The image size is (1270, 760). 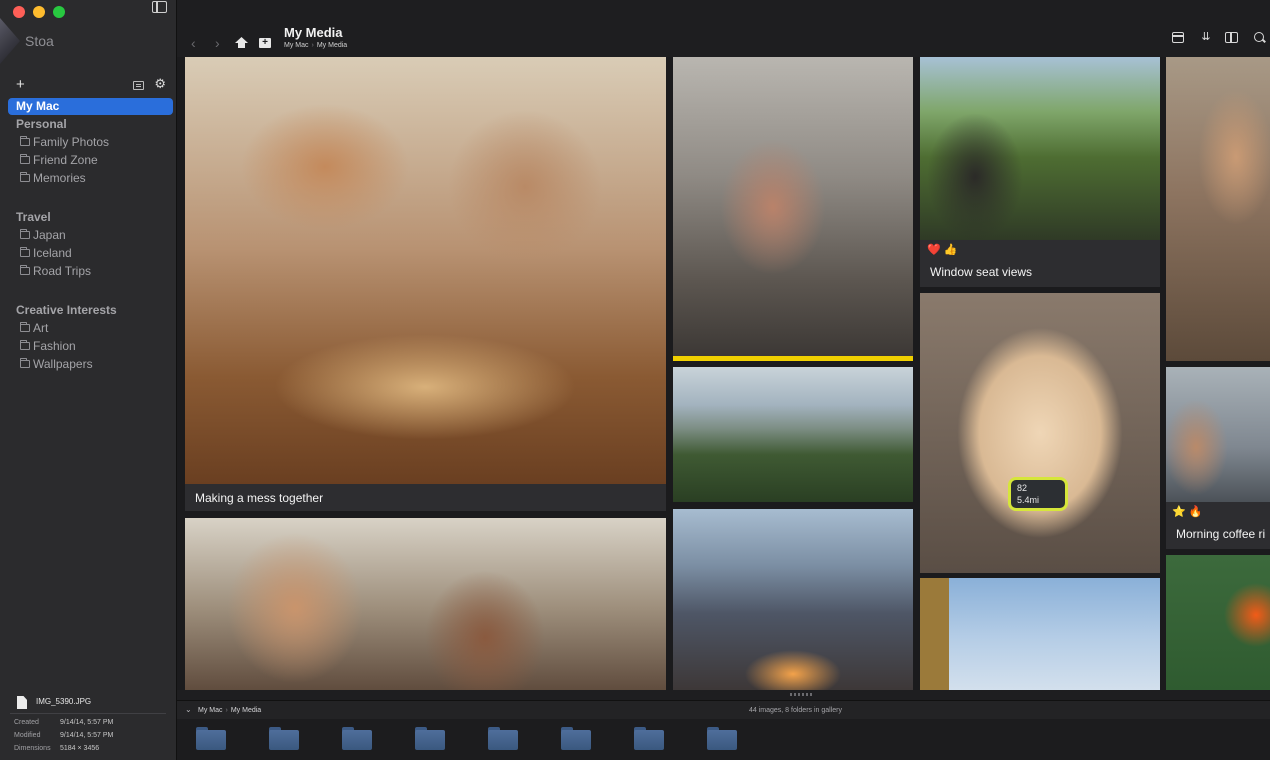 What do you see at coordinates (71, 142) in the screenshot?
I see `sidebar-item-label: Family Photos` at bounding box center [71, 142].